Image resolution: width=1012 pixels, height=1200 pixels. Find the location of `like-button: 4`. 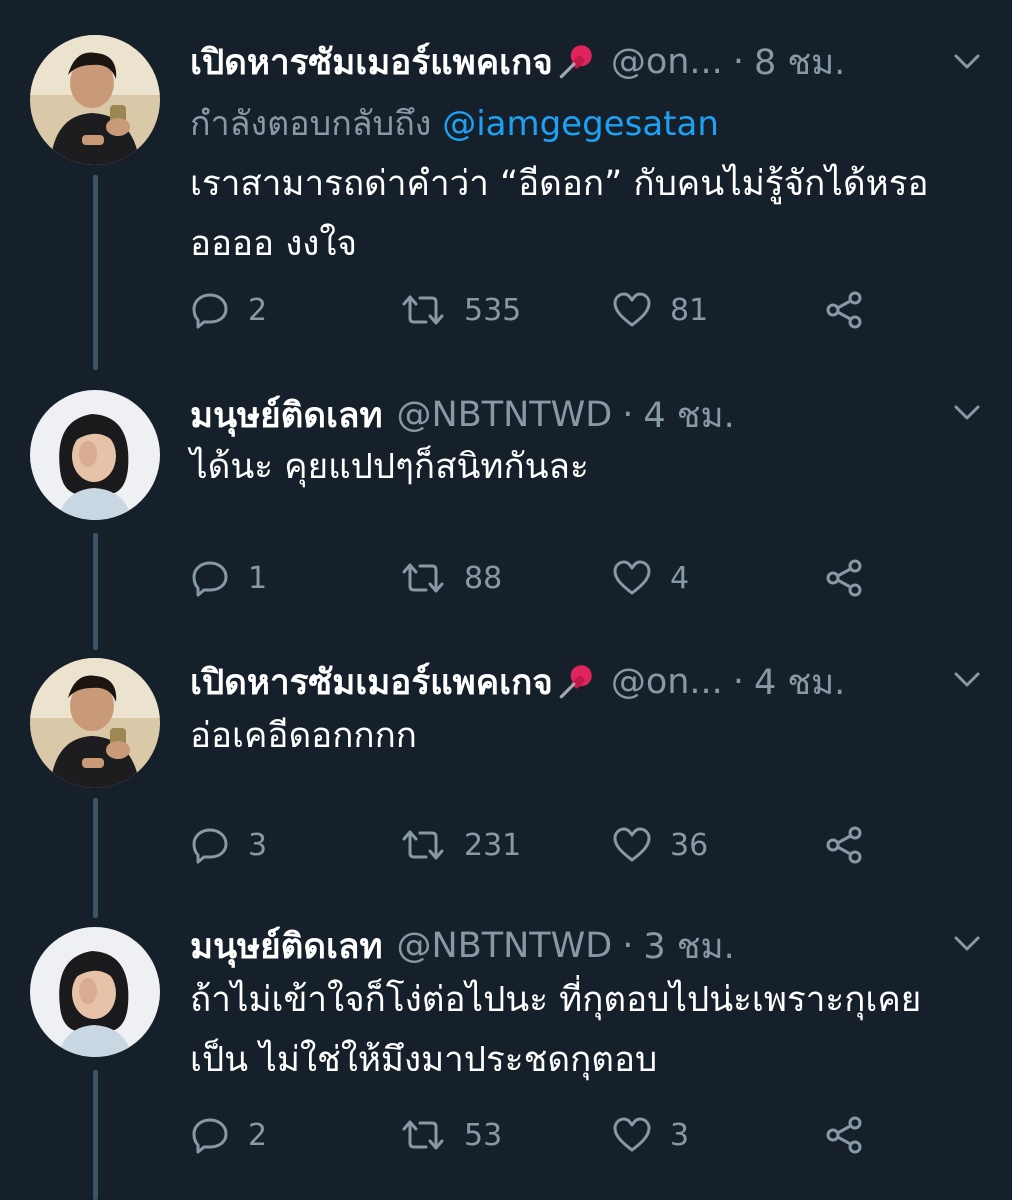

like-button: 4 is located at coordinates (650, 578).